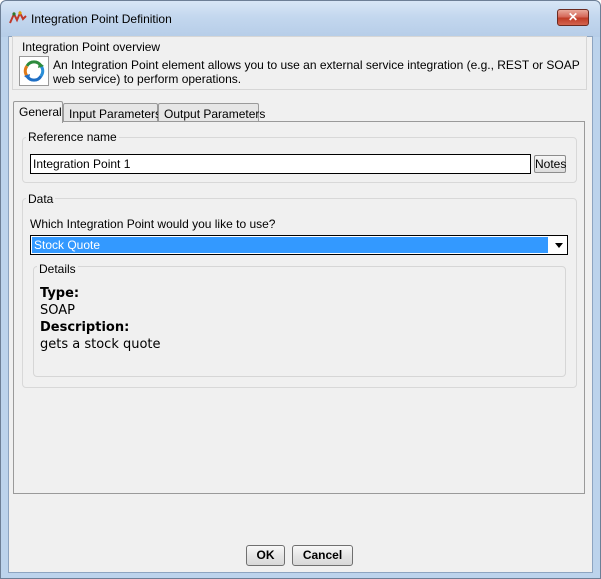  Describe the element at coordinates (322, 555) in the screenshot. I see `cancel-button: Cancel` at that location.